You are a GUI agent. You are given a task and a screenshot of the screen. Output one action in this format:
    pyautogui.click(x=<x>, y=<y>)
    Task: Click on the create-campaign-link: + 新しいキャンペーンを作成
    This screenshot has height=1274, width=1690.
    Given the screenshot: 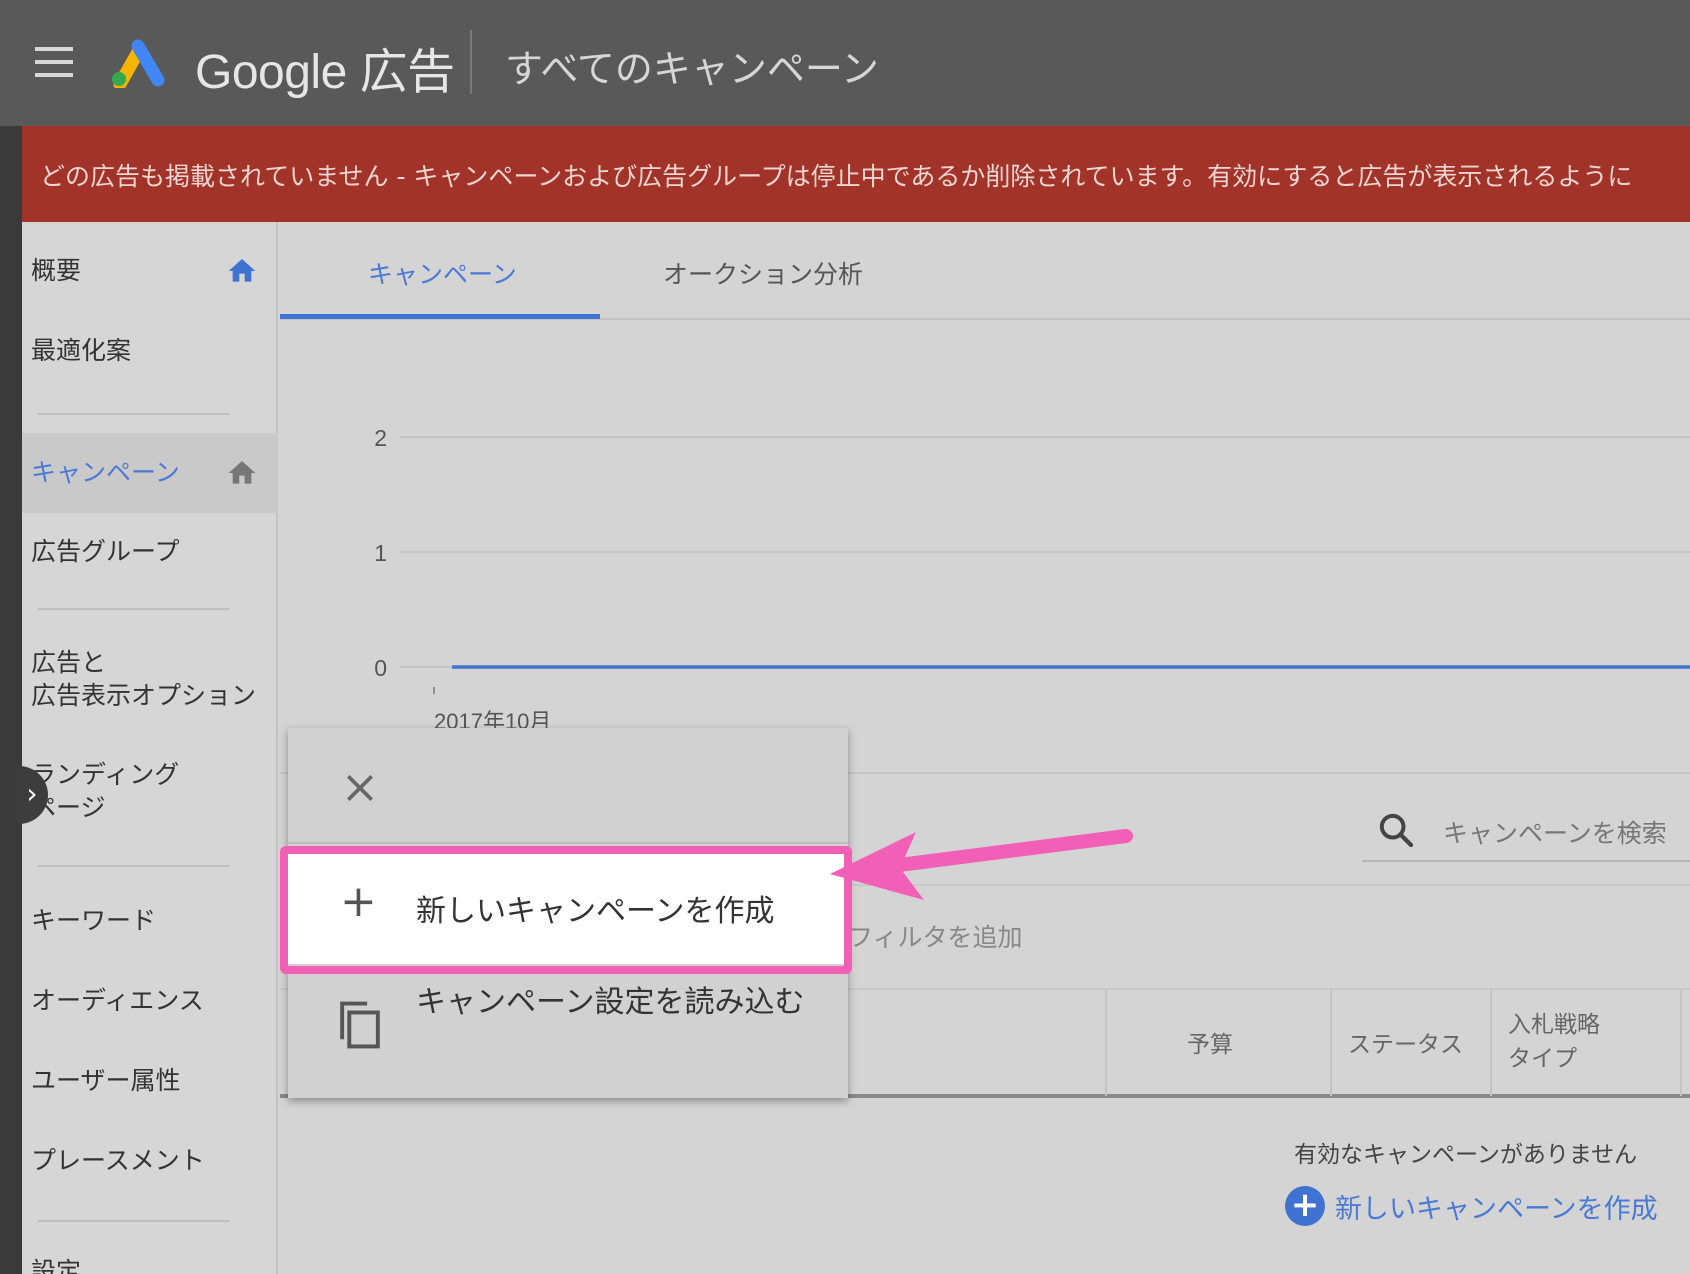 What is the action you would take?
    pyautogui.click(x=1471, y=1206)
    